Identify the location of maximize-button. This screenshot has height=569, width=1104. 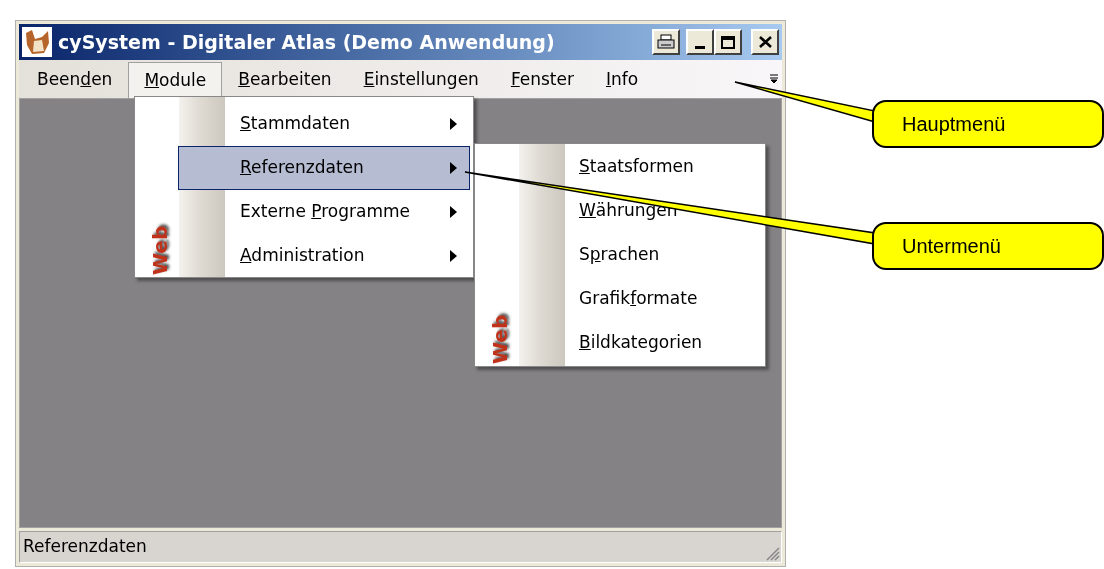
(728, 42).